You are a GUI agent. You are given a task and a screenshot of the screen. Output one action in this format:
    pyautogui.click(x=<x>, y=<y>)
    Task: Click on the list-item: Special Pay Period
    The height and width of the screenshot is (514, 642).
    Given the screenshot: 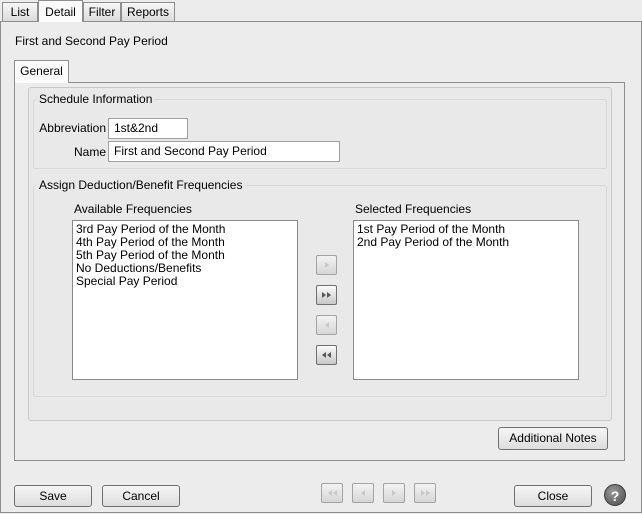 What is the action you would take?
    pyautogui.click(x=185, y=281)
    